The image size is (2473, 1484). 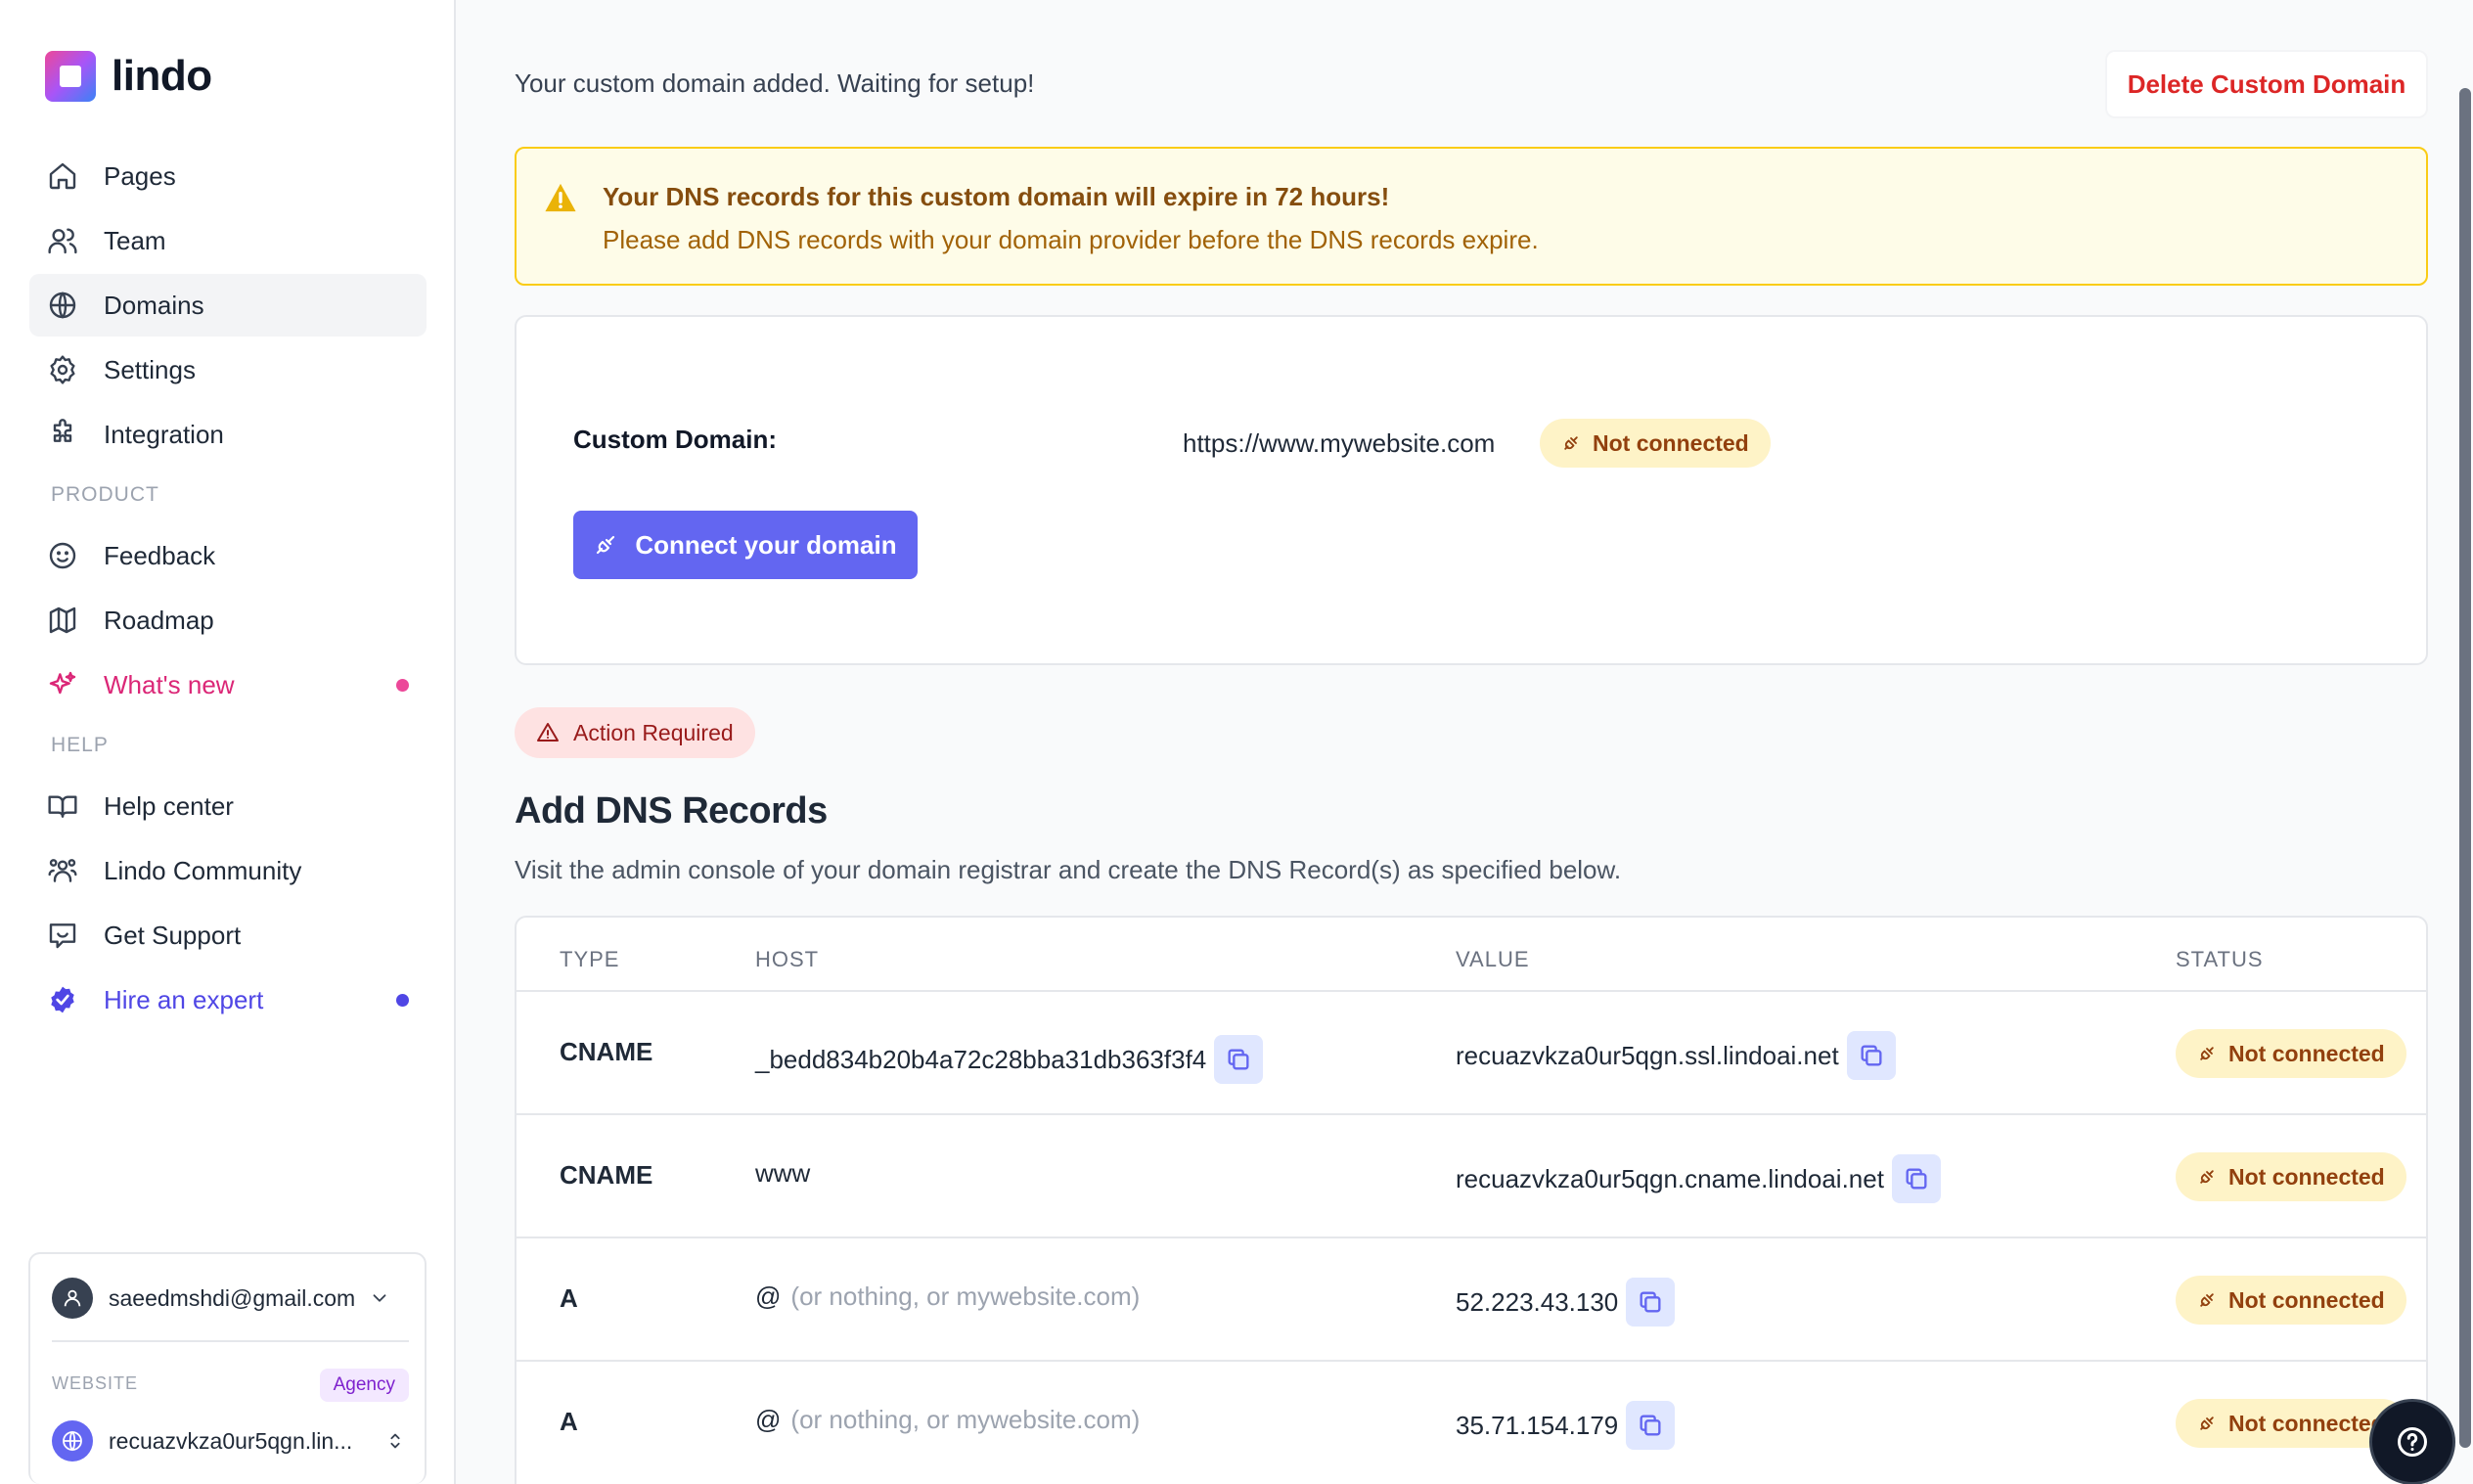 I want to click on copy-host-button, so click(x=1239, y=1059).